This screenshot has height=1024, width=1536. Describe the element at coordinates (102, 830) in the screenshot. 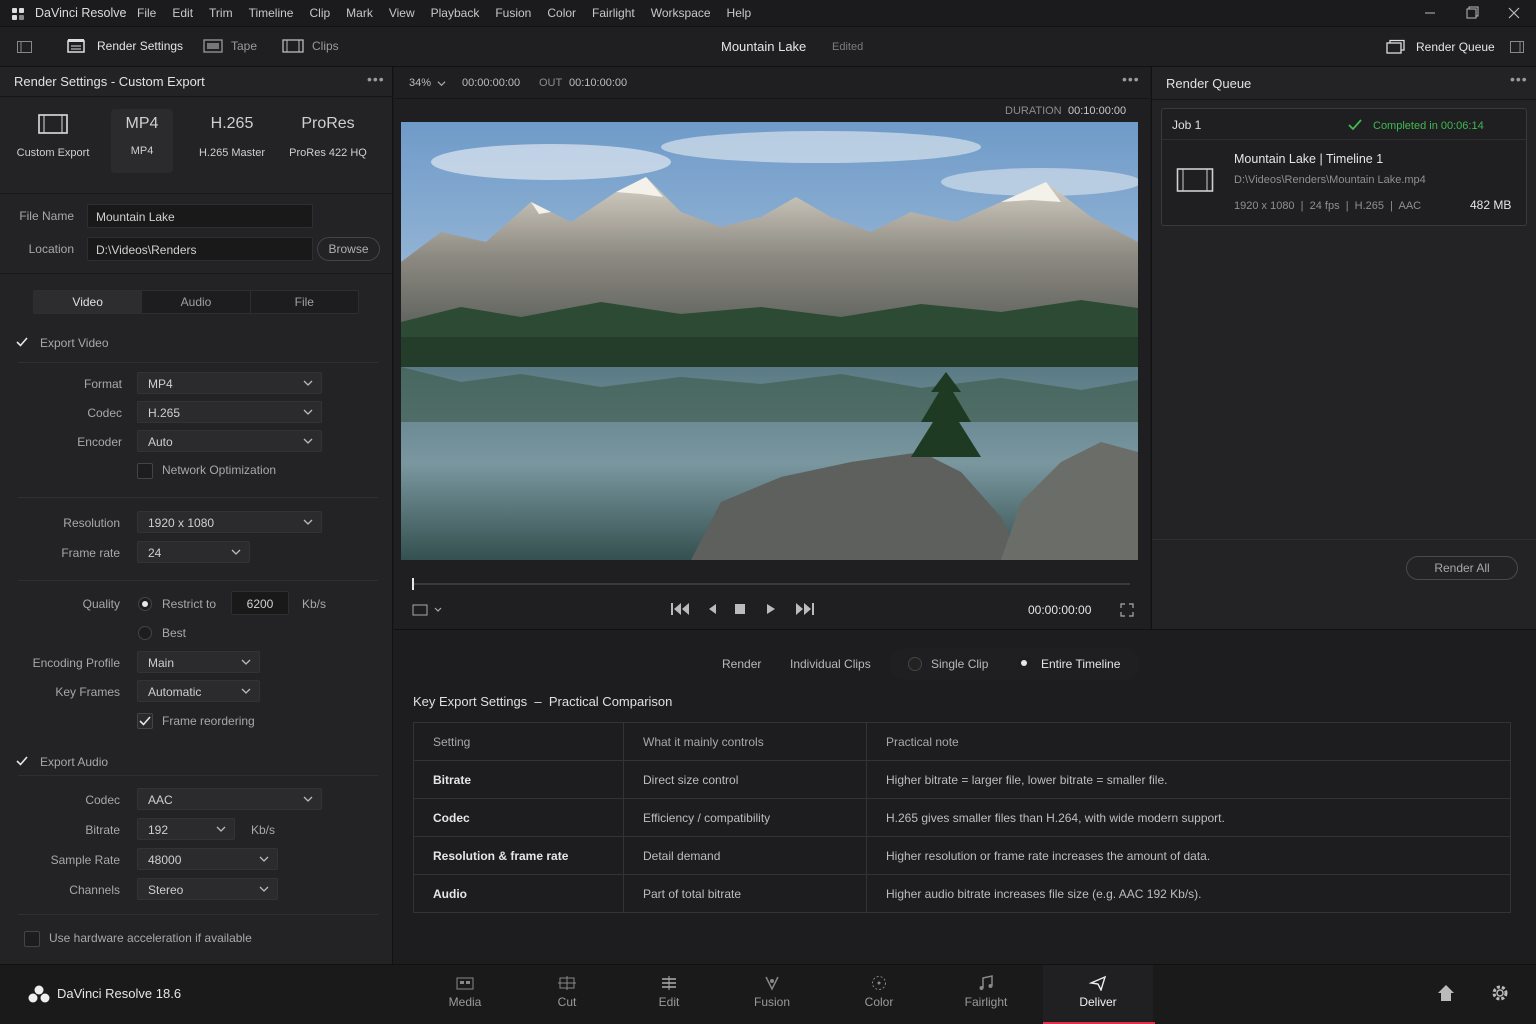

I see `audio-bitrate-label: Bitrate` at that location.